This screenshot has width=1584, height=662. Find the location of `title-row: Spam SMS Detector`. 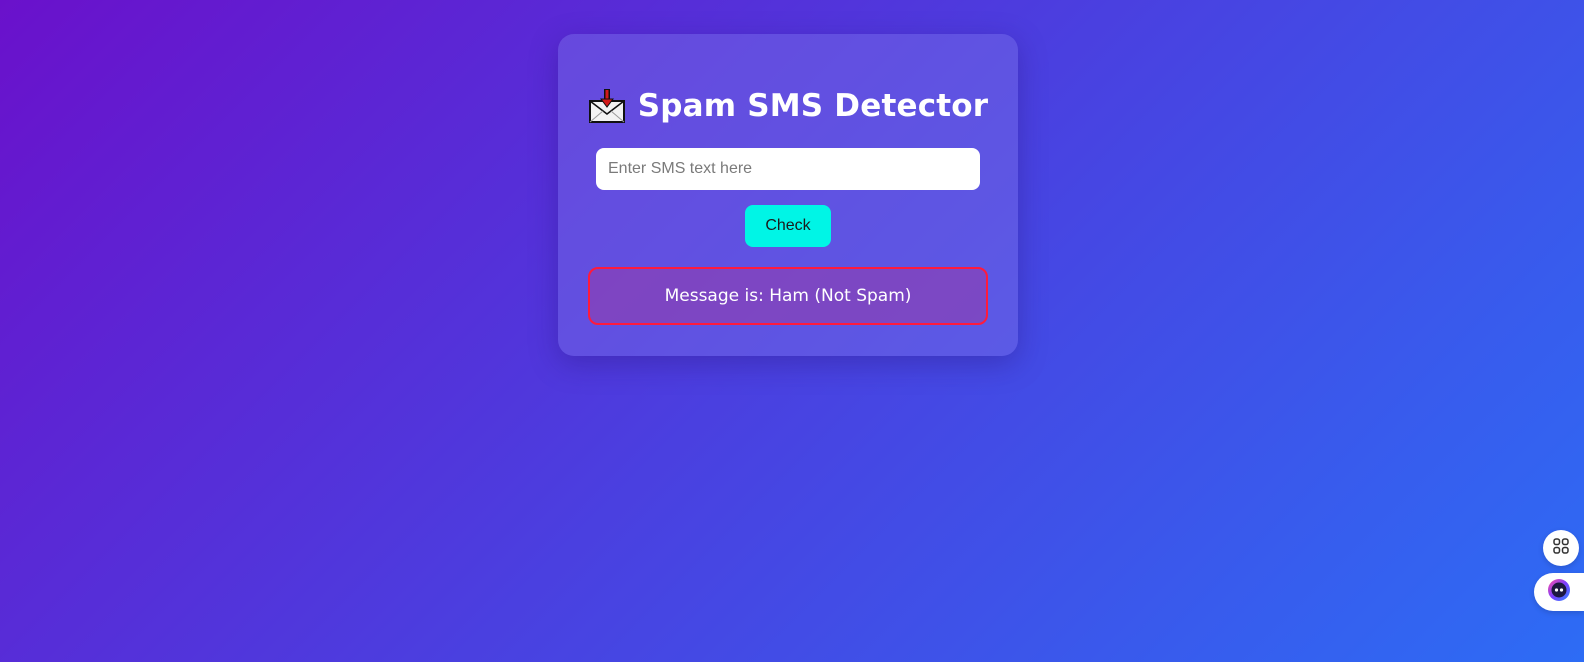

title-row: Spam SMS Detector is located at coordinates (788, 106).